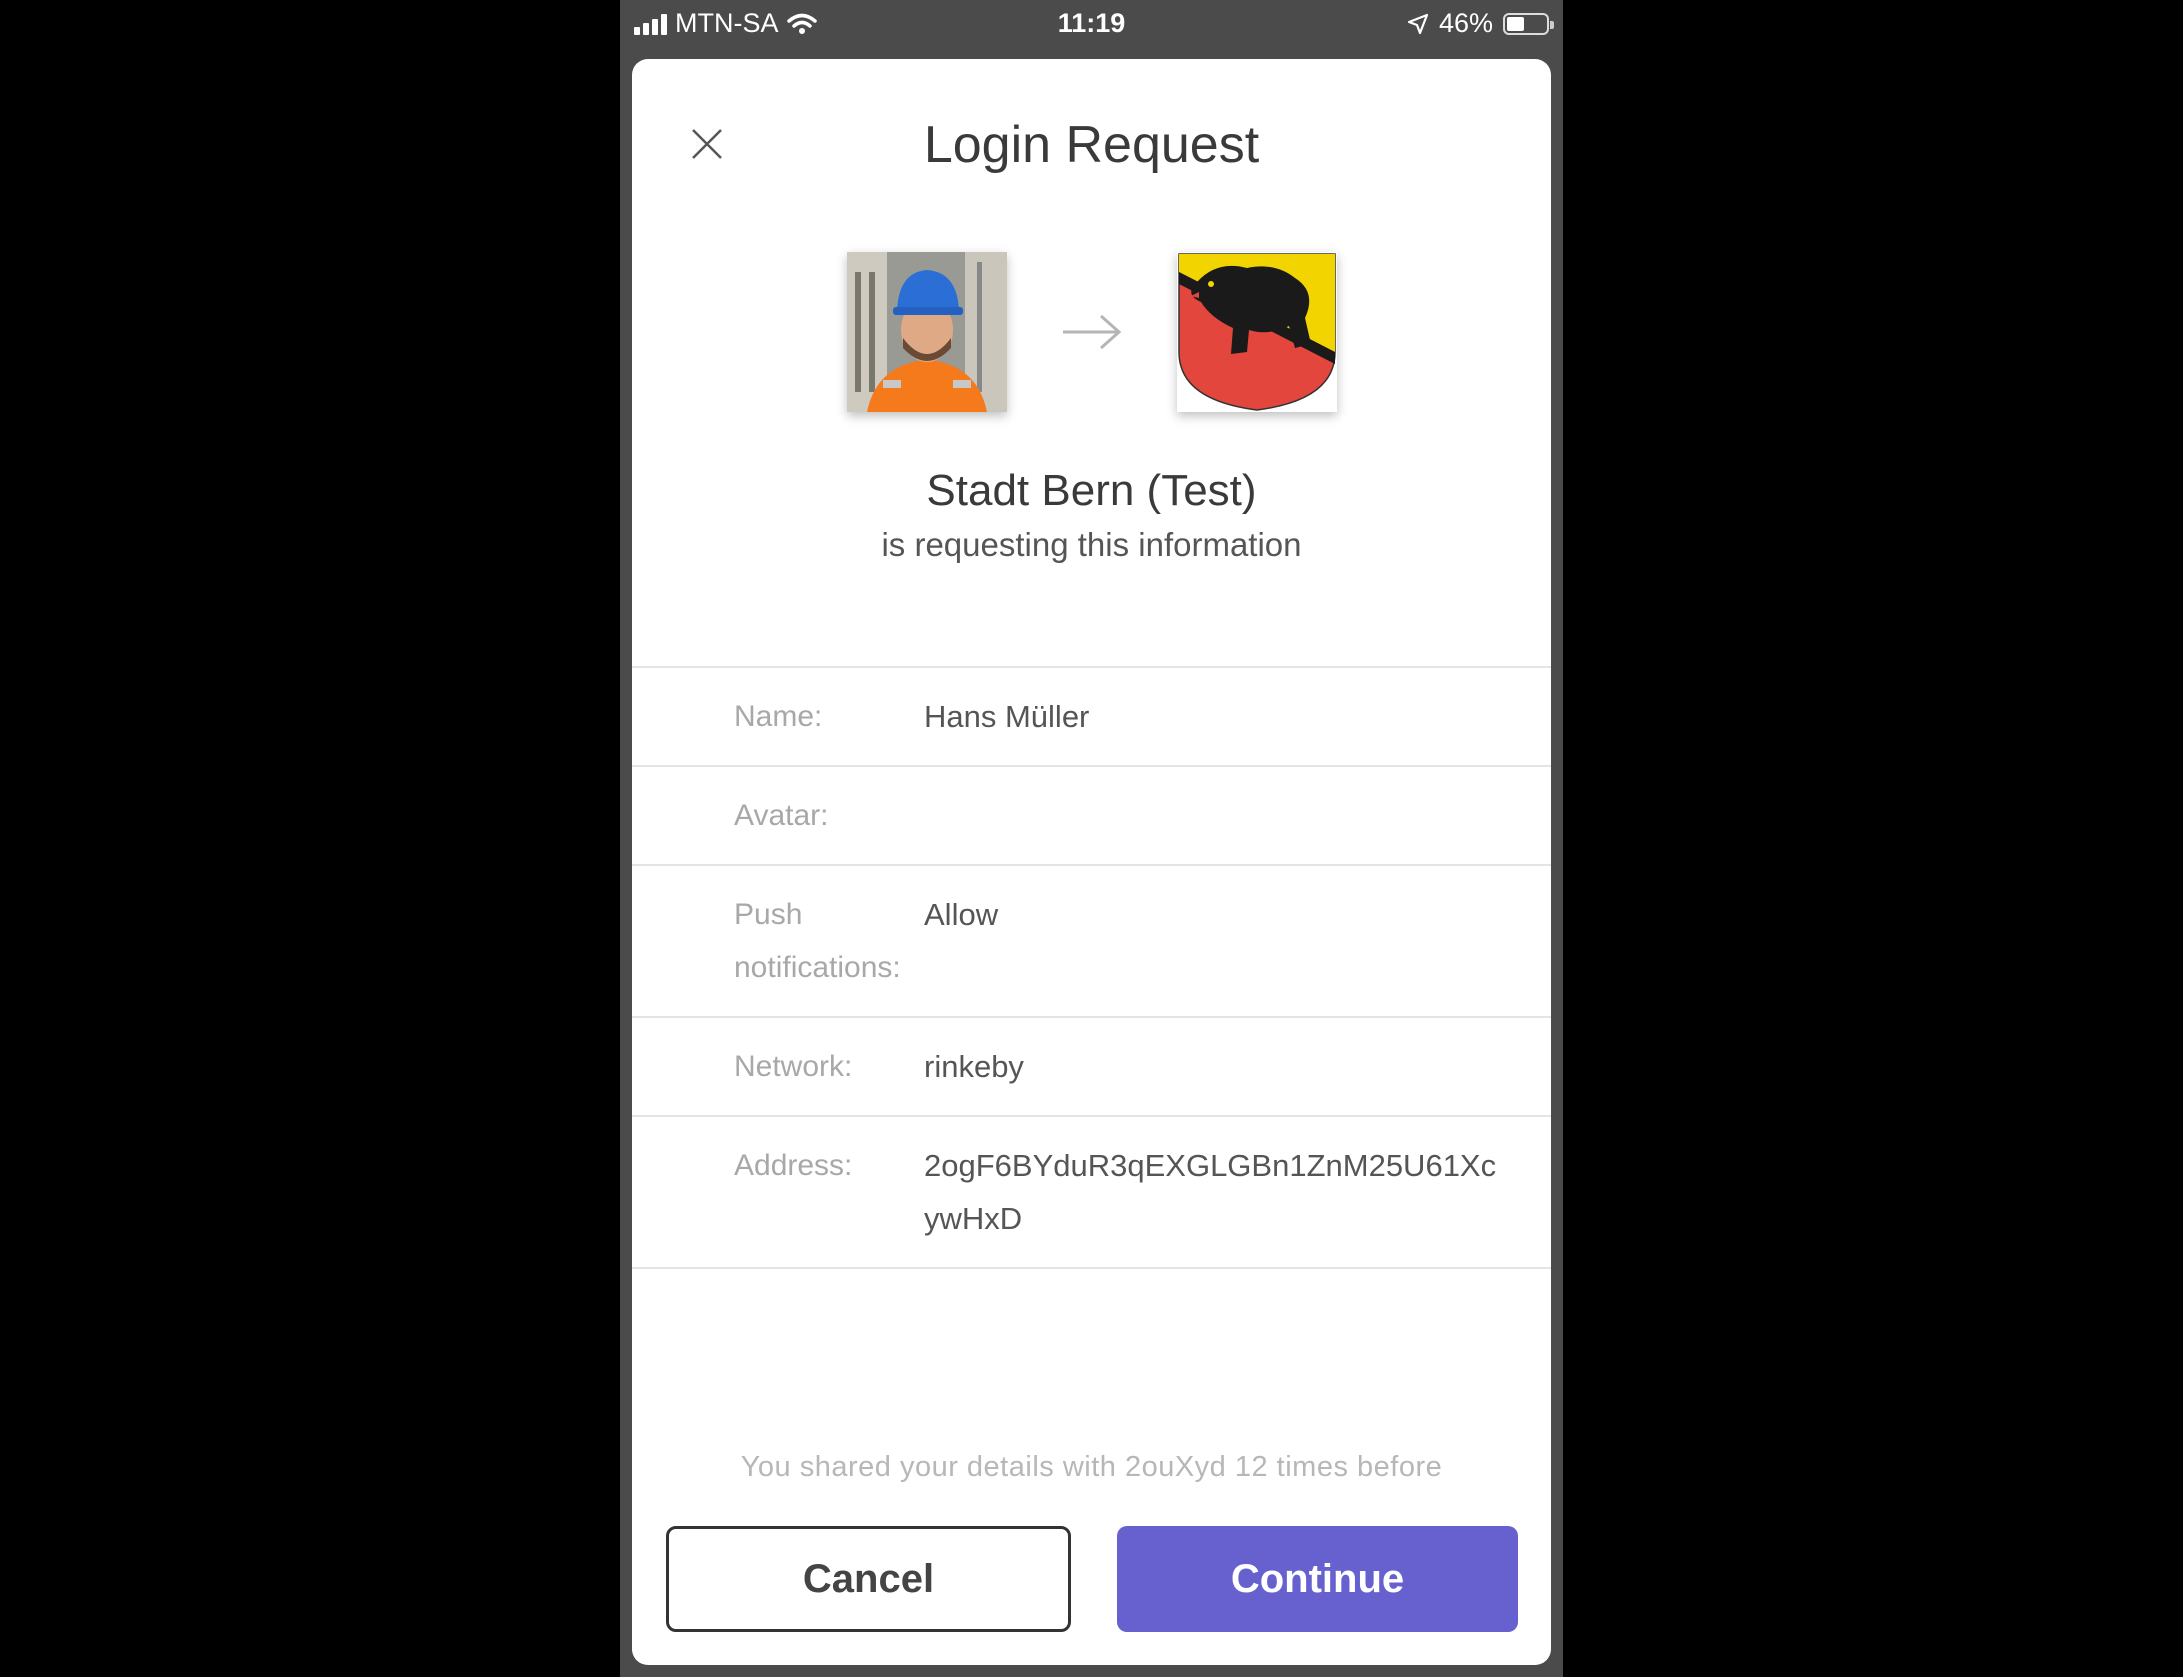 The width and height of the screenshot is (2183, 1677). What do you see at coordinates (1091, 544) in the screenshot?
I see `requester-subtitle: is requesting this information` at bounding box center [1091, 544].